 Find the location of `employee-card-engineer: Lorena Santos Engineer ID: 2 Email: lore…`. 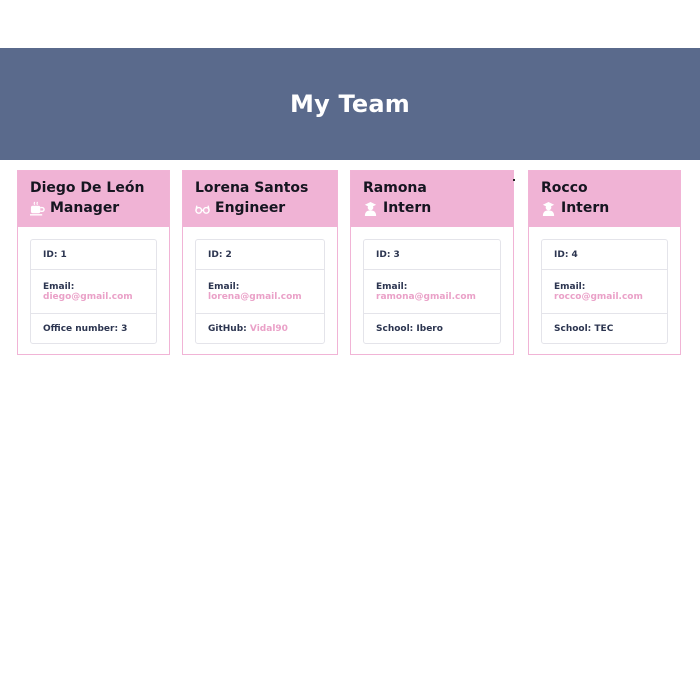

employee-card-engineer: Lorena Santos Engineer ID: 2 Email: lore… is located at coordinates (260, 262).